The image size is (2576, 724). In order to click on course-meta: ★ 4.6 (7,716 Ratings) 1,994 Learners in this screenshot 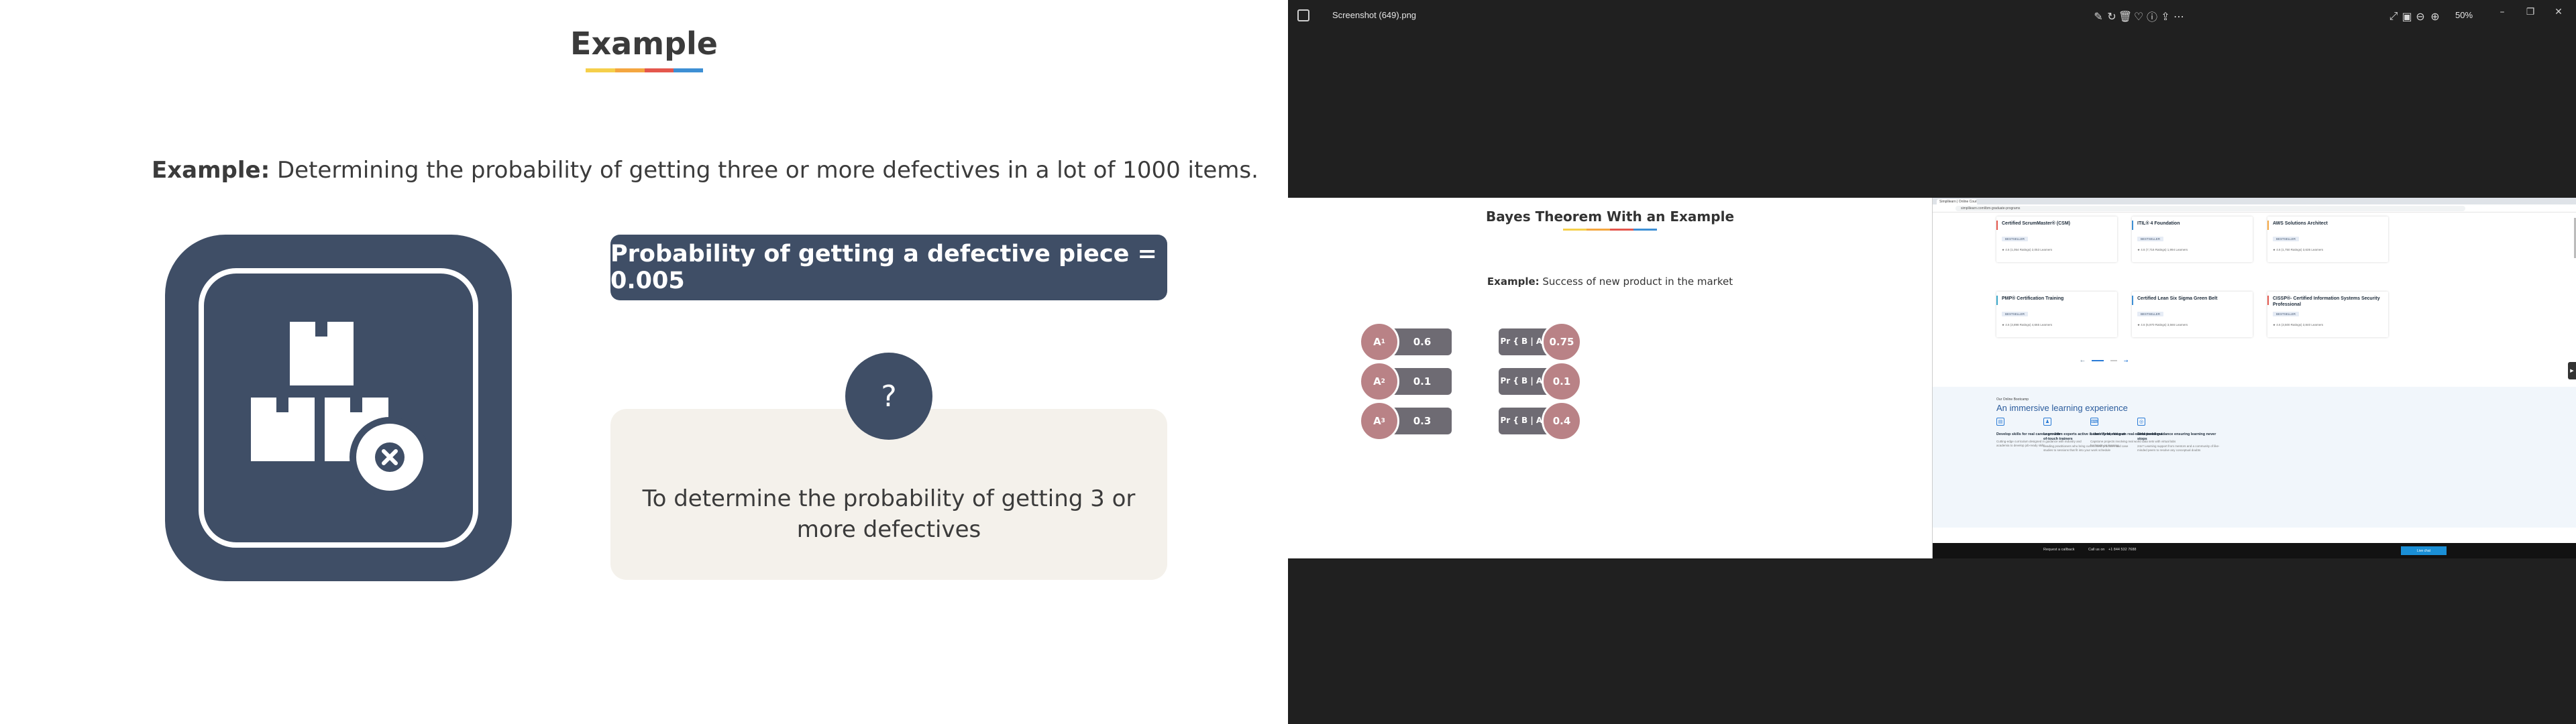, I will do `click(2162, 250)`.